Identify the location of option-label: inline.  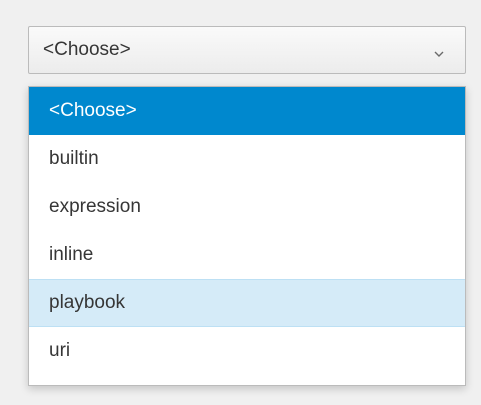
(71, 254).